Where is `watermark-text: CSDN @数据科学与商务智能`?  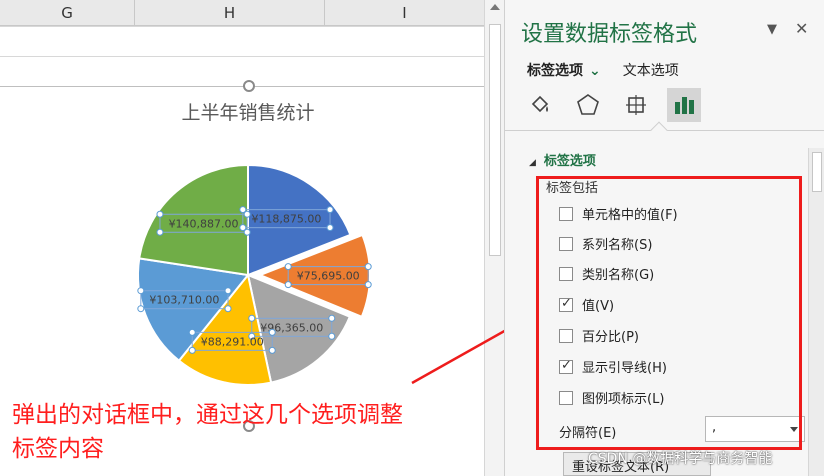
watermark-text: CSDN @数据科学与商务智能 is located at coordinates (680, 459).